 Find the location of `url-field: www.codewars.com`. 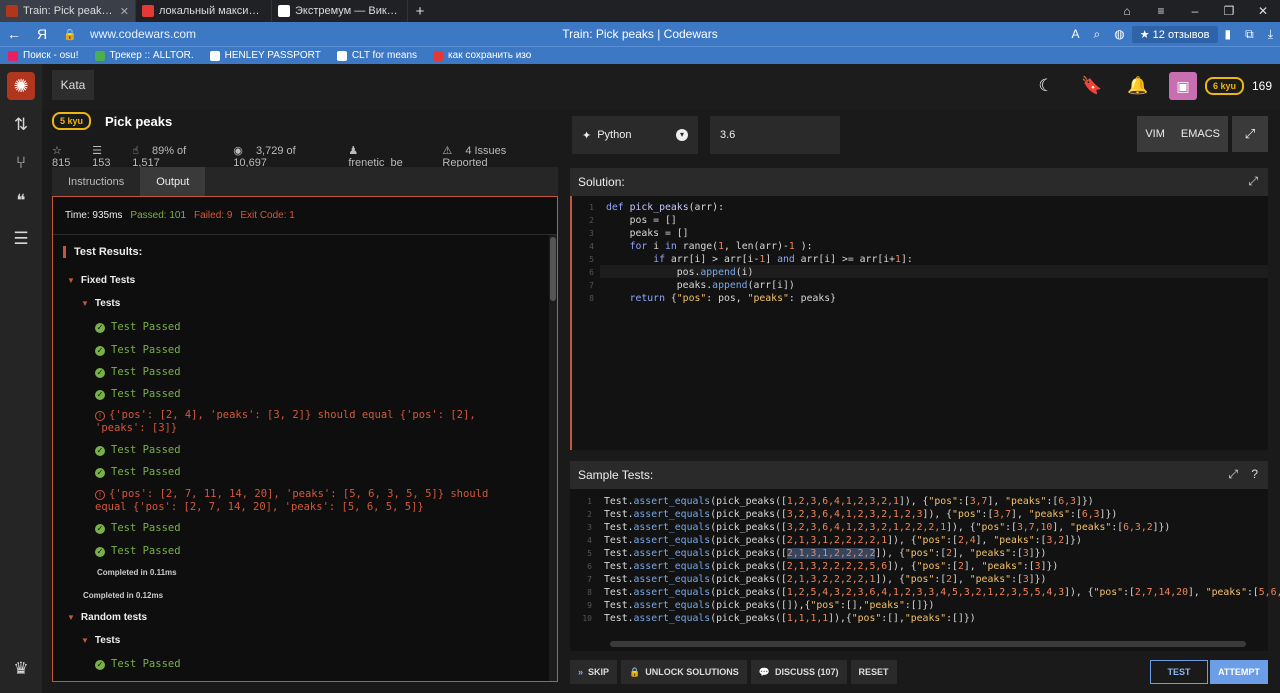

url-field: www.codewars.com is located at coordinates (143, 34).